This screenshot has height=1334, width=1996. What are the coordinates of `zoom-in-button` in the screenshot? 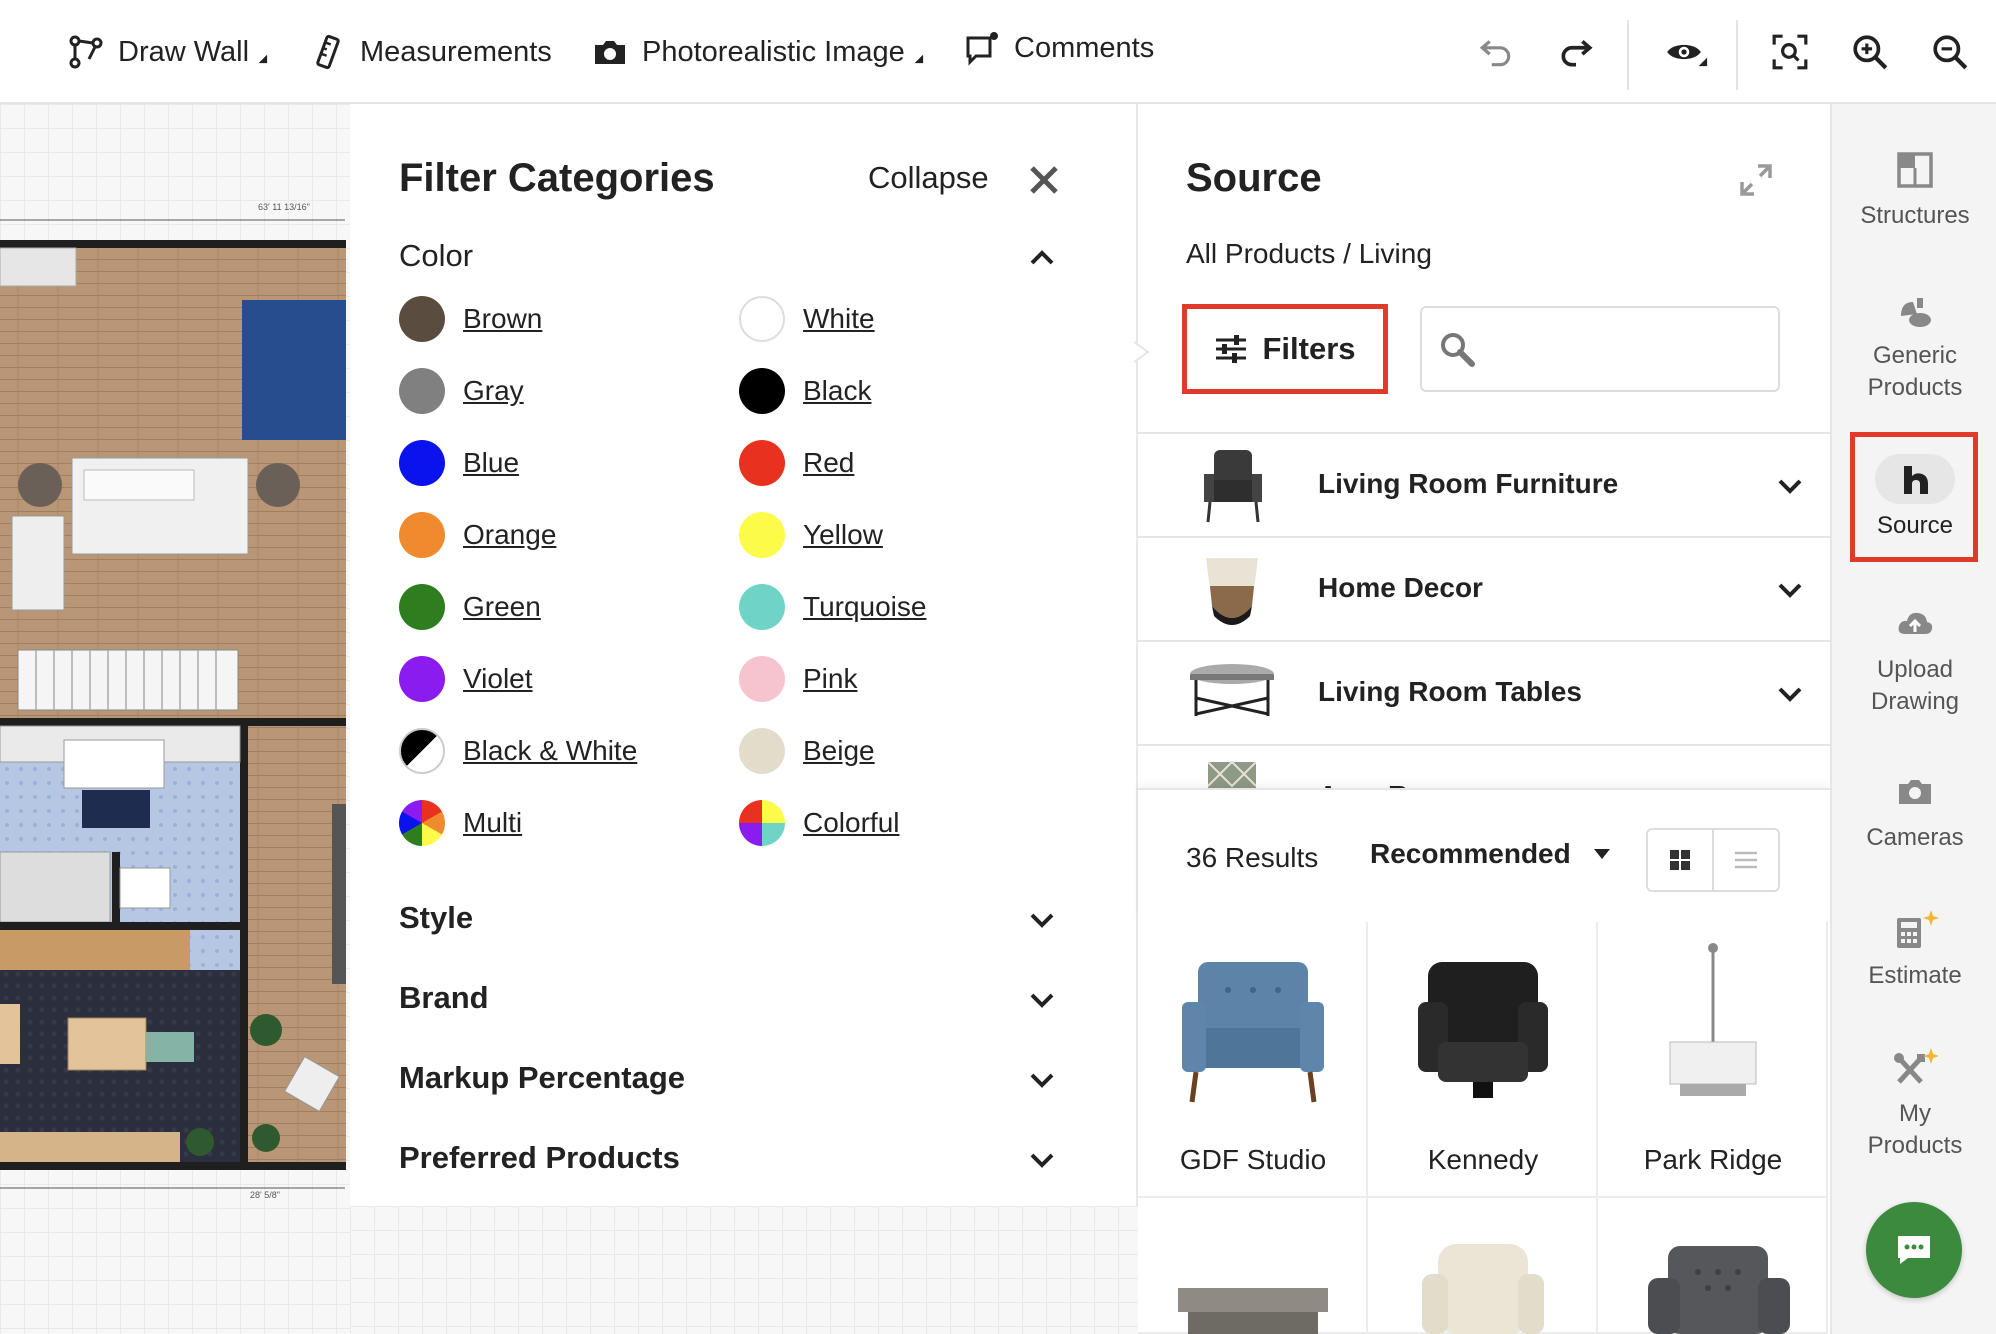 It's located at (1870, 52).